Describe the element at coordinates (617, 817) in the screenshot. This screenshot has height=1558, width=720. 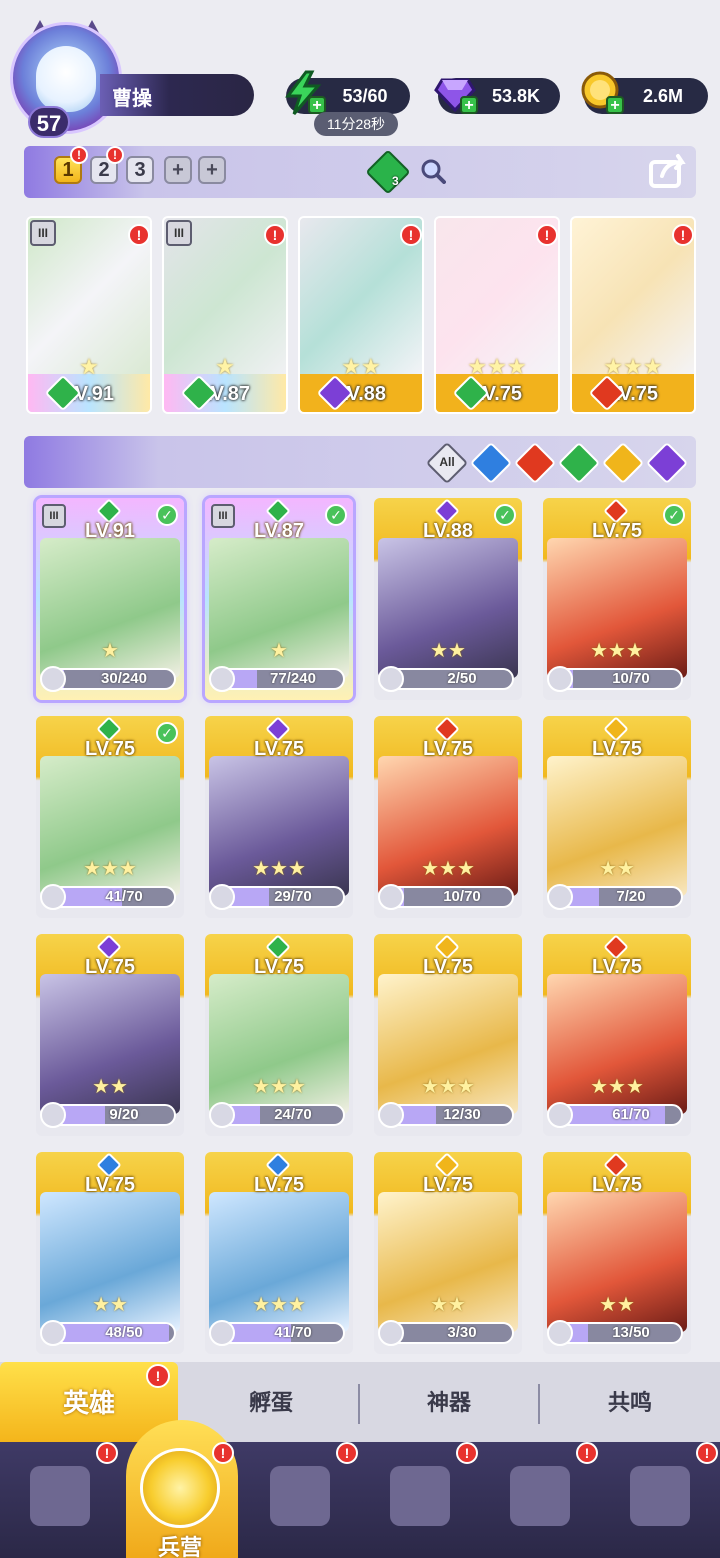
I see `hero-card: LV.75 ★★ 7/20` at that location.